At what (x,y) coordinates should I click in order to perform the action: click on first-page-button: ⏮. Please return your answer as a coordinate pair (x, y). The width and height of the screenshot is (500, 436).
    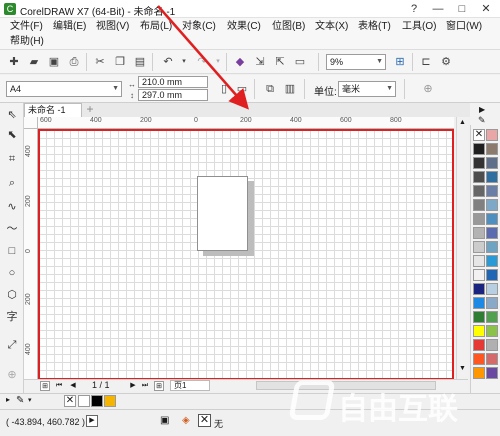
    Looking at the image, I should click on (59, 386).